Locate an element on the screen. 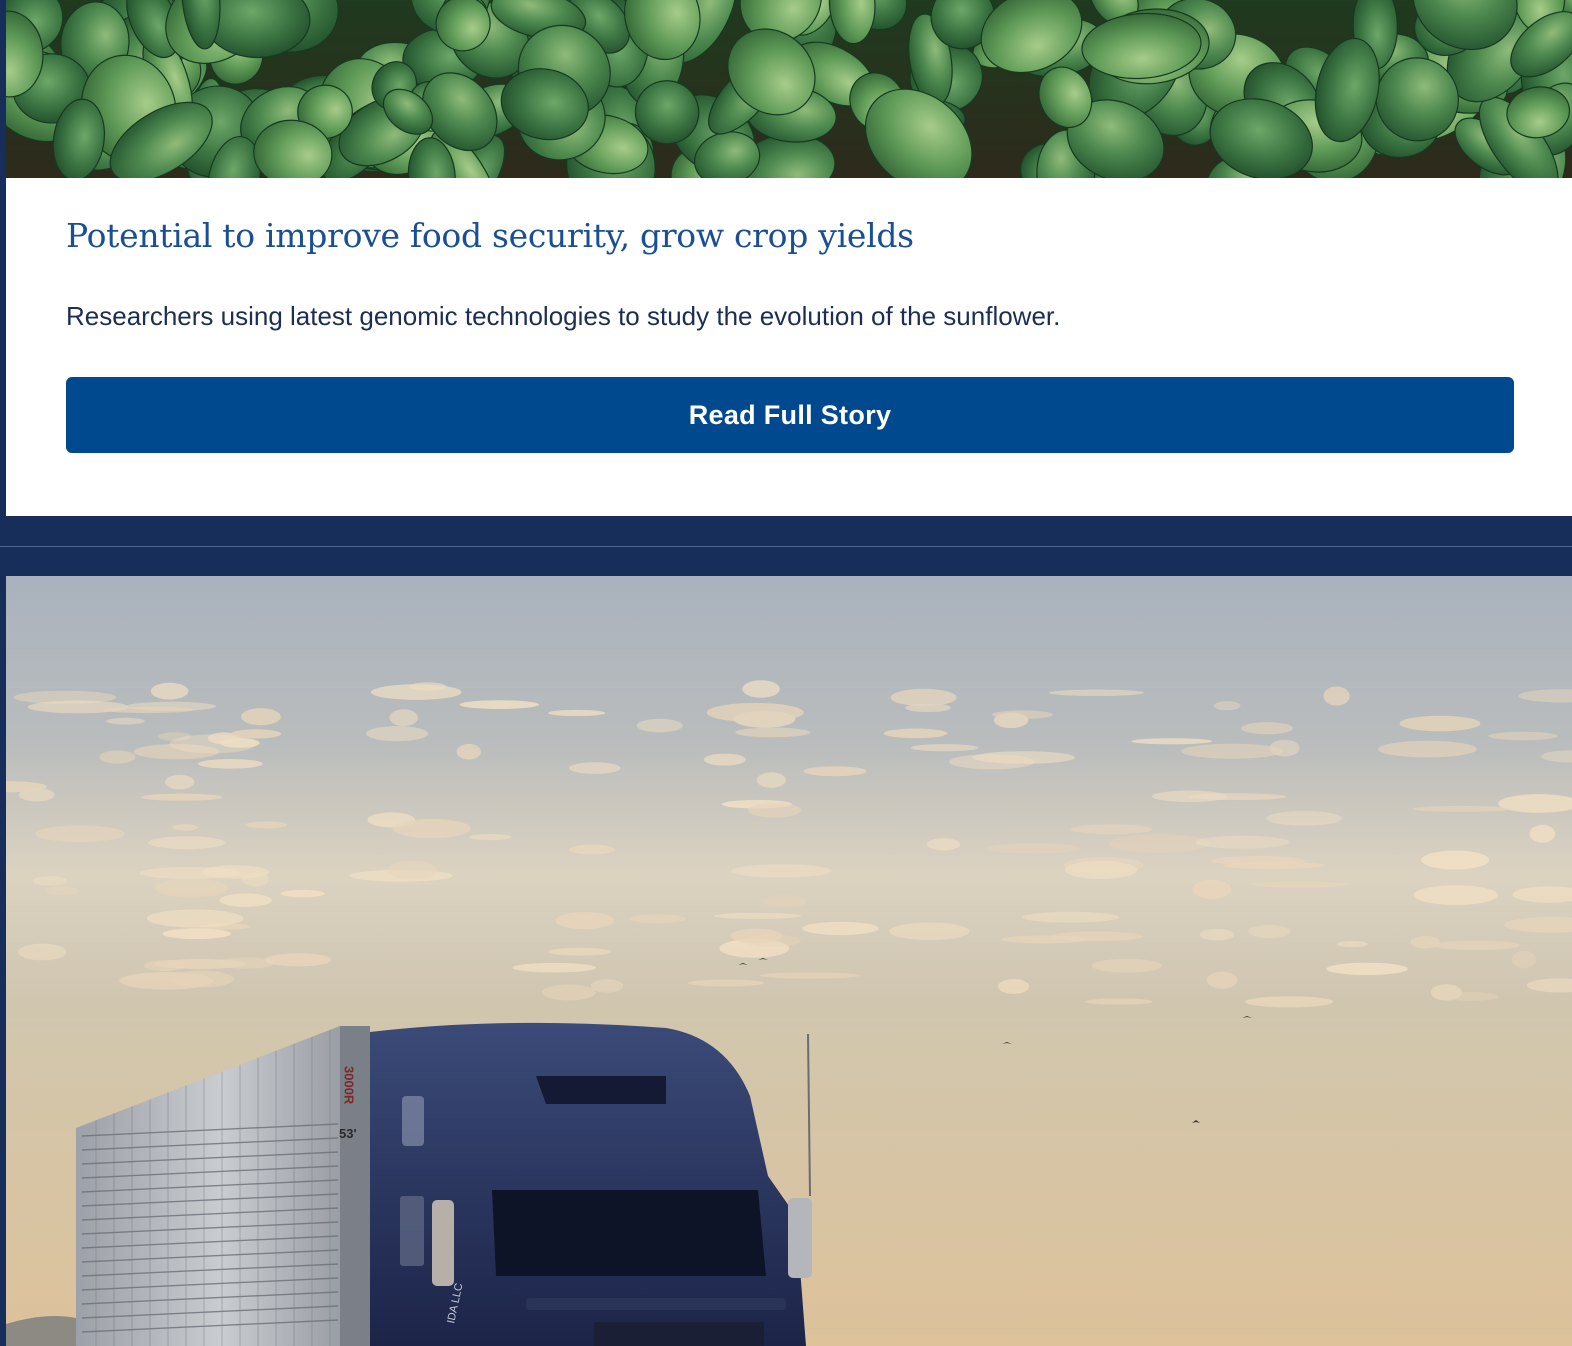 Image resolution: width=1572 pixels, height=1346 pixels. read-full-story-button: Read Full Story is located at coordinates (790, 415).